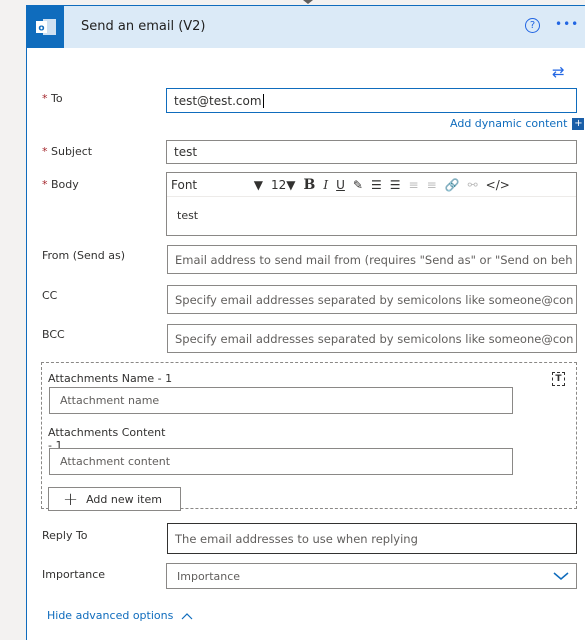 This screenshot has height=640, width=585. Describe the element at coordinates (340, 185) in the screenshot. I see `underline-icon: U` at that location.